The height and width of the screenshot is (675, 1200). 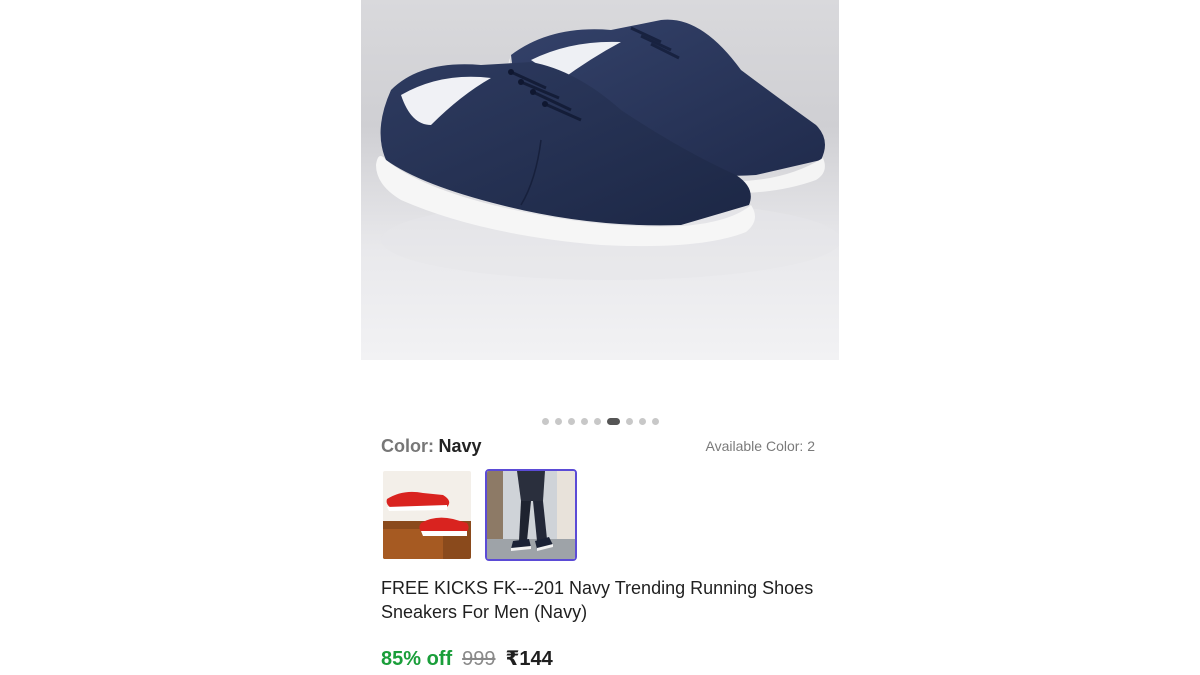 What do you see at coordinates (407, 445) in the screenshot?
I see `color-label: Color:` at bounding box center [407, 445].